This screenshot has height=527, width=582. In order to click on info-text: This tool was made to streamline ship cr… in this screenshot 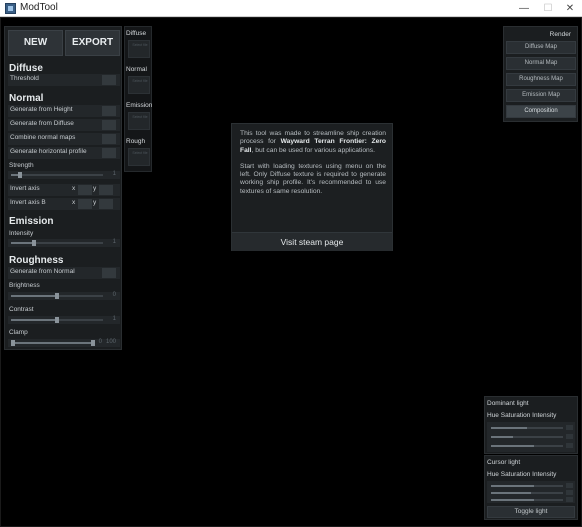, I will do `click(313, 163)`.